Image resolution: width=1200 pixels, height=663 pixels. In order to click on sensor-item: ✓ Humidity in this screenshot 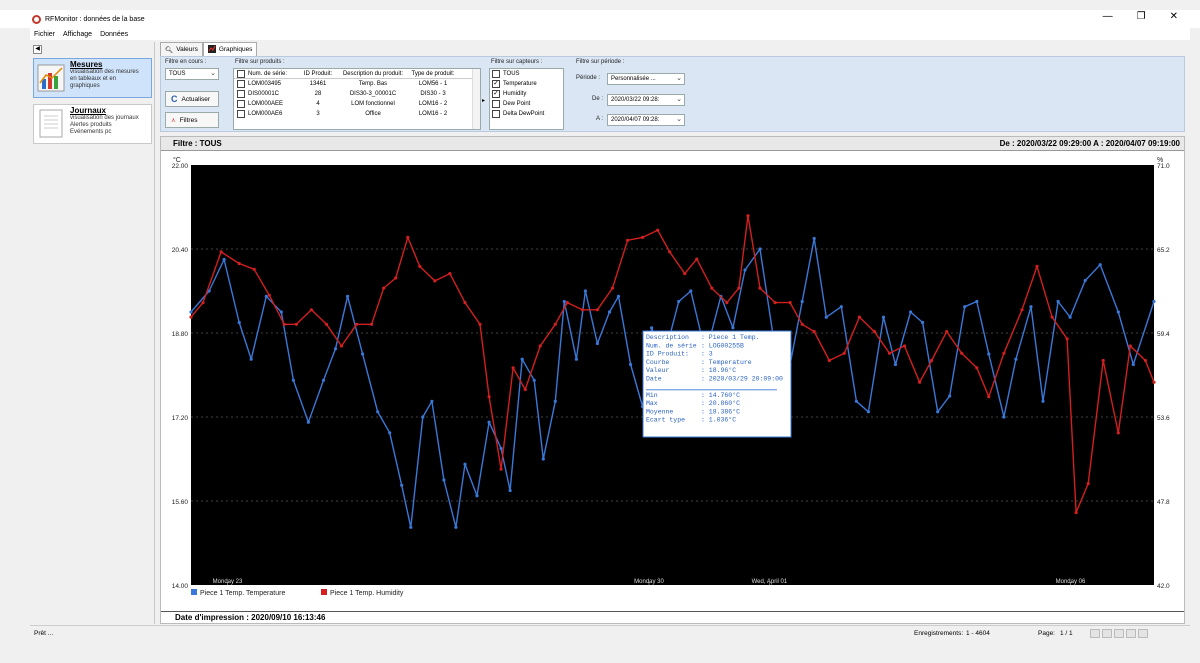, I will do `click(526, 94)`.